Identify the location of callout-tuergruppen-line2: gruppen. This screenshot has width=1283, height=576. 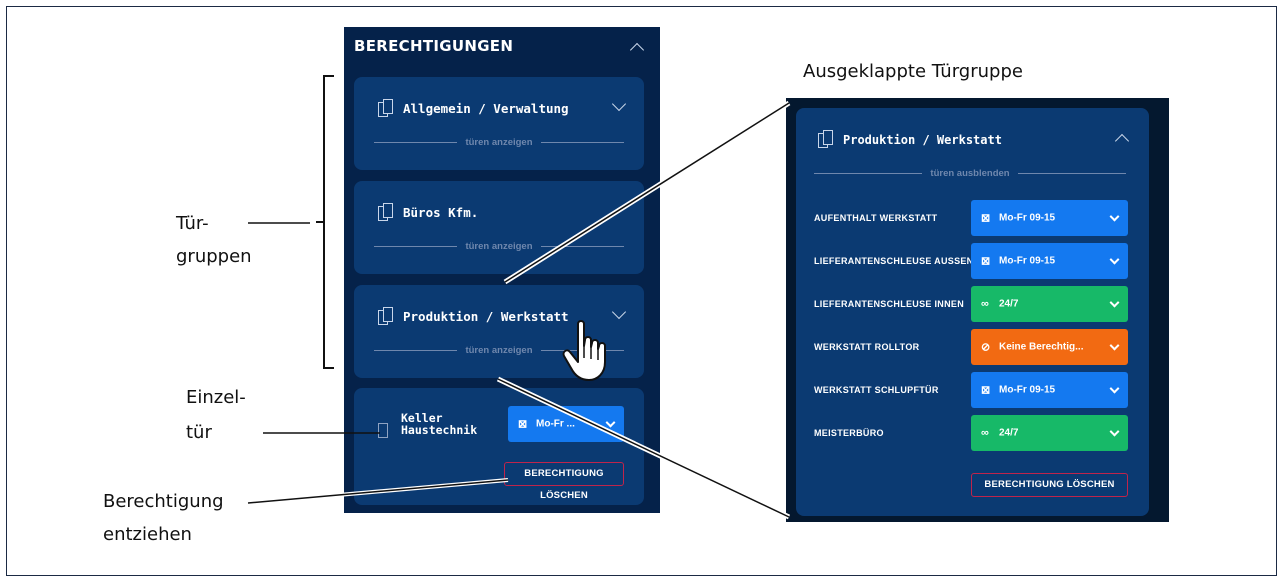
(214, 256).